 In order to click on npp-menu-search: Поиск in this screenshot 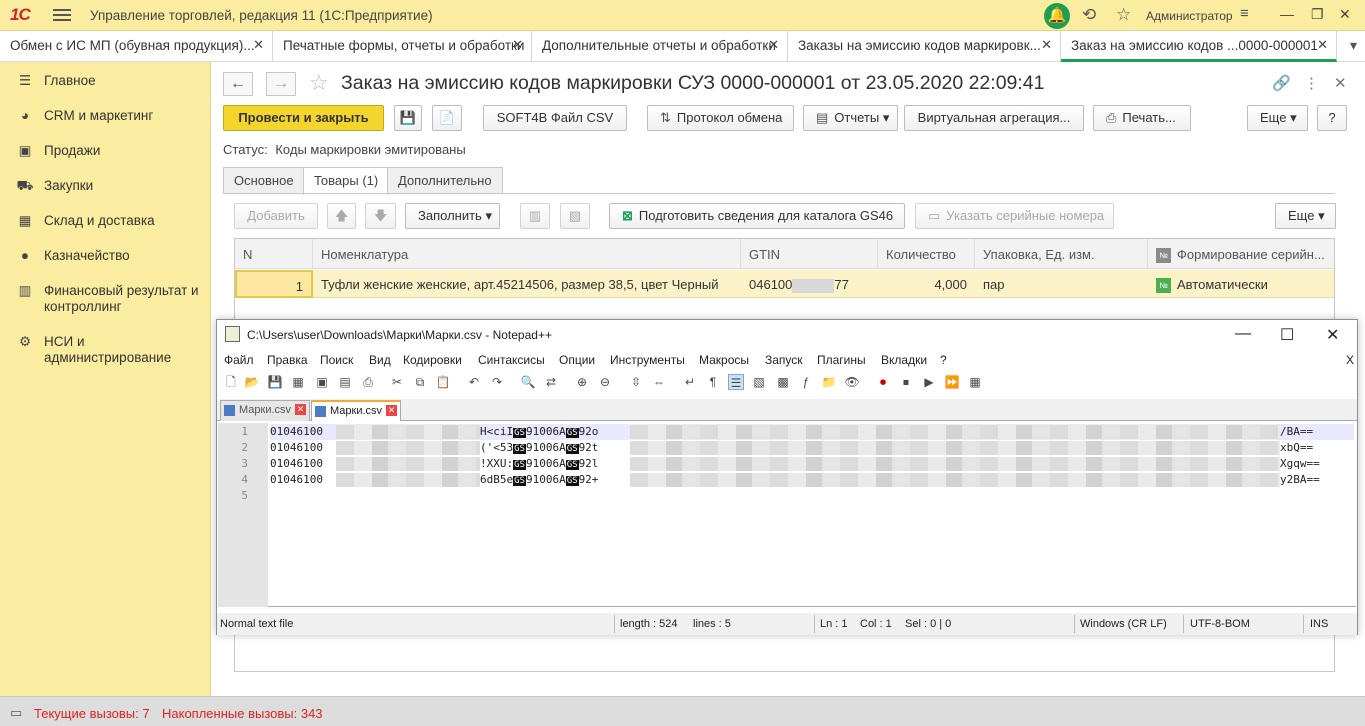, I will do `click(336, 360)`.